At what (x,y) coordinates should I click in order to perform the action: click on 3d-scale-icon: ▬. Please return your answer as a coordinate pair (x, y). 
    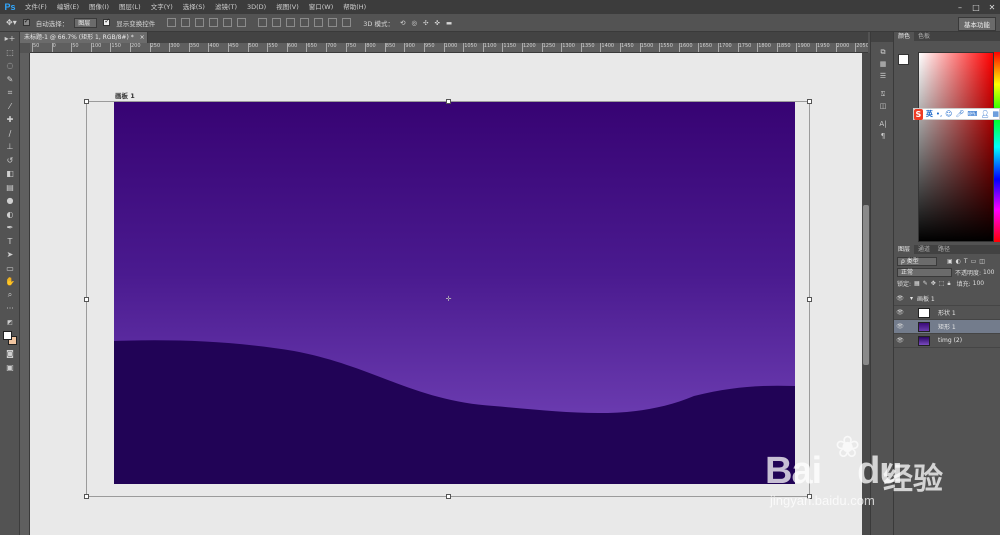
    Looking at the image, I should click on (449, 23).